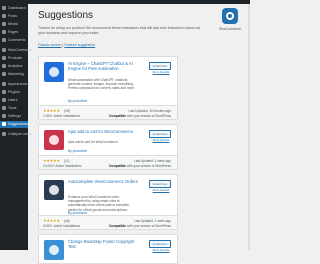 The width and height of the screenshot is (320, 264). I want to click on sidebar-item-users: Users, so click(14, 100).